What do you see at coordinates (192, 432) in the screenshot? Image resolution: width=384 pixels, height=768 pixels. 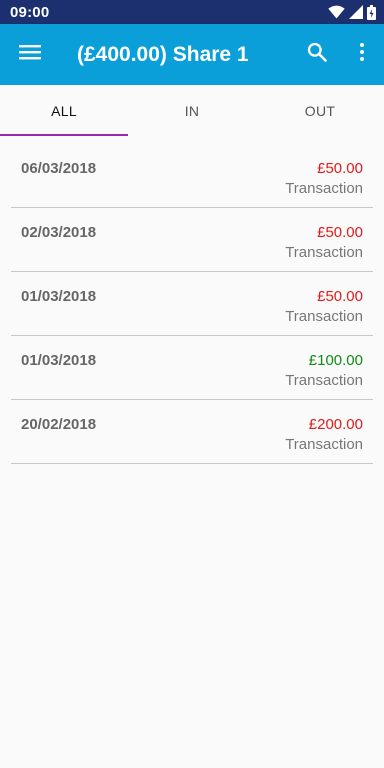 I see `list-item: 20/02/2018 £200.00 Transaction` at bounding box center [192, 432].